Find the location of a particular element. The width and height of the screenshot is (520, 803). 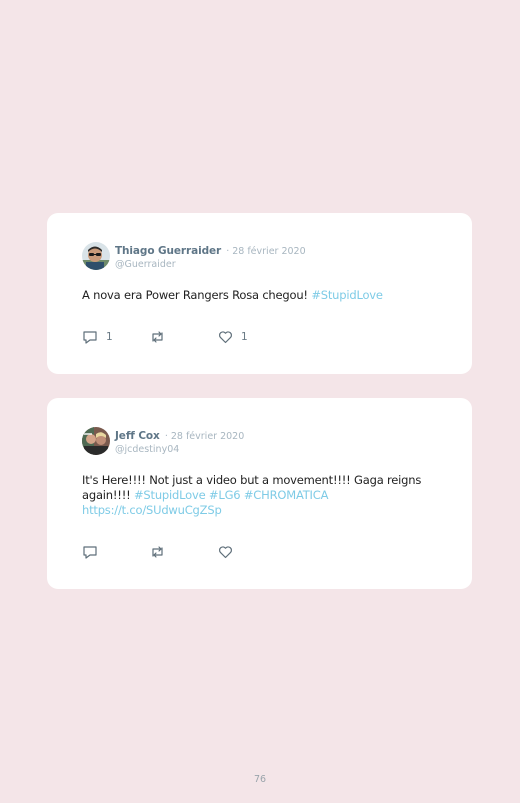

reply-count: 1 is located at coordinates (109, 337).